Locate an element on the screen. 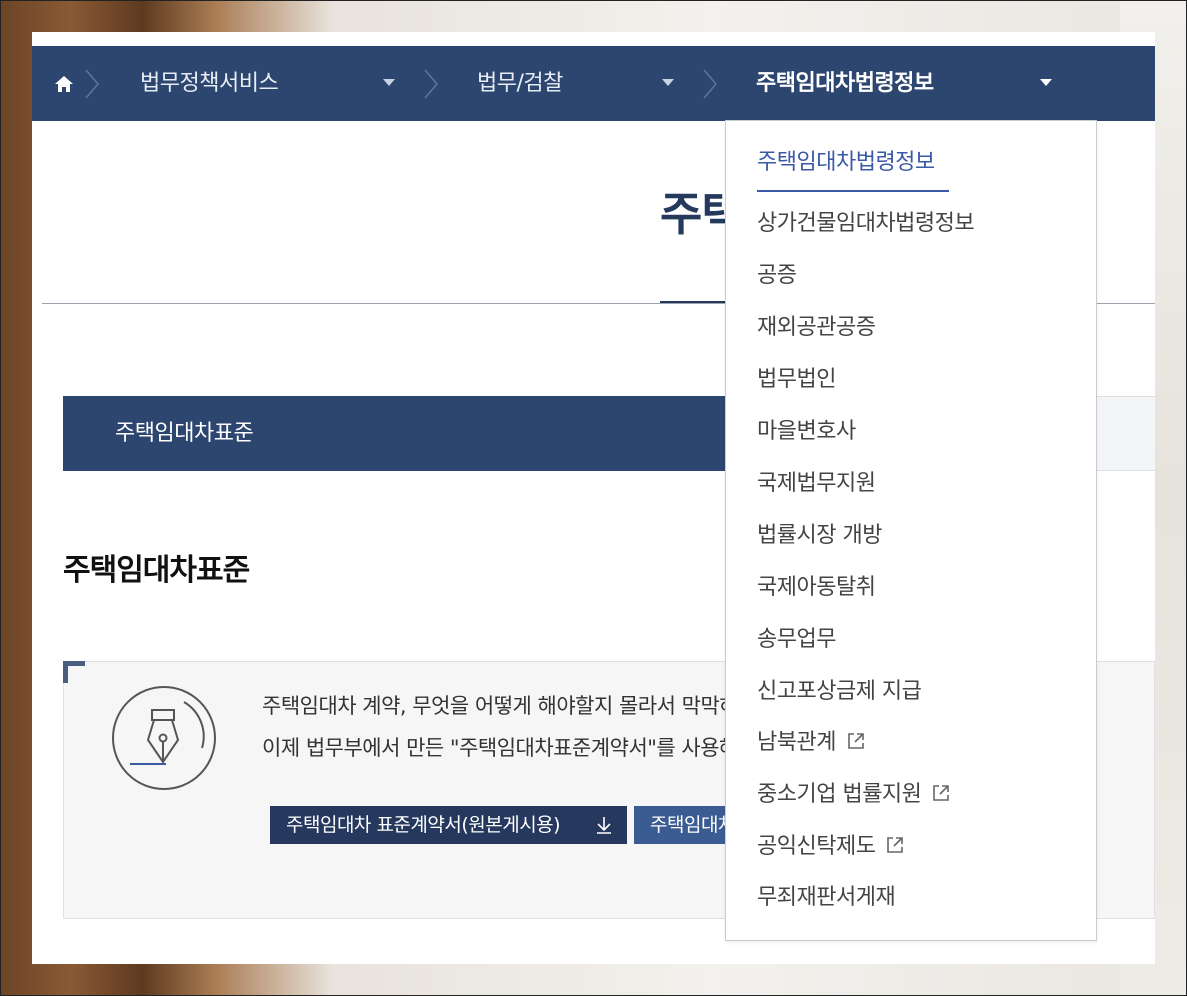  tab-housing-lease-standard: 주택임대차표준 is located at coordinates (397, 433).